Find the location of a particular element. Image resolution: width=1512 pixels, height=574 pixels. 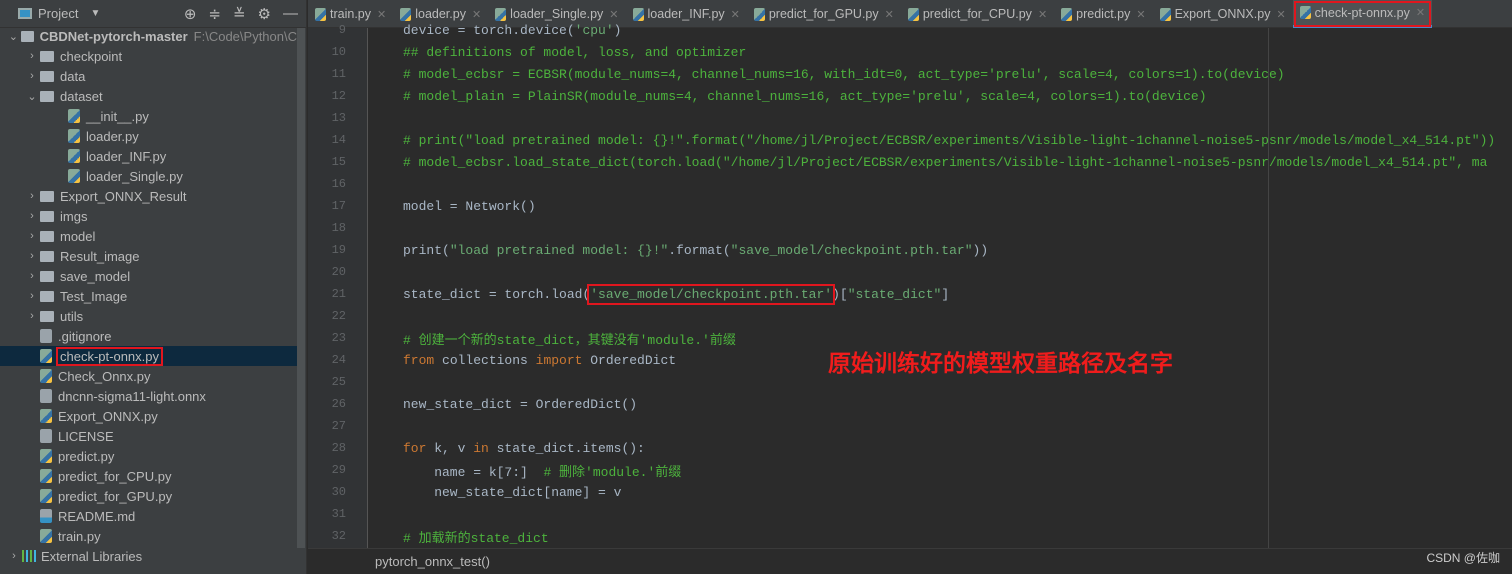

tree-item: dncnn-sigma11-light.onnx is located at coordinates (148, 396).